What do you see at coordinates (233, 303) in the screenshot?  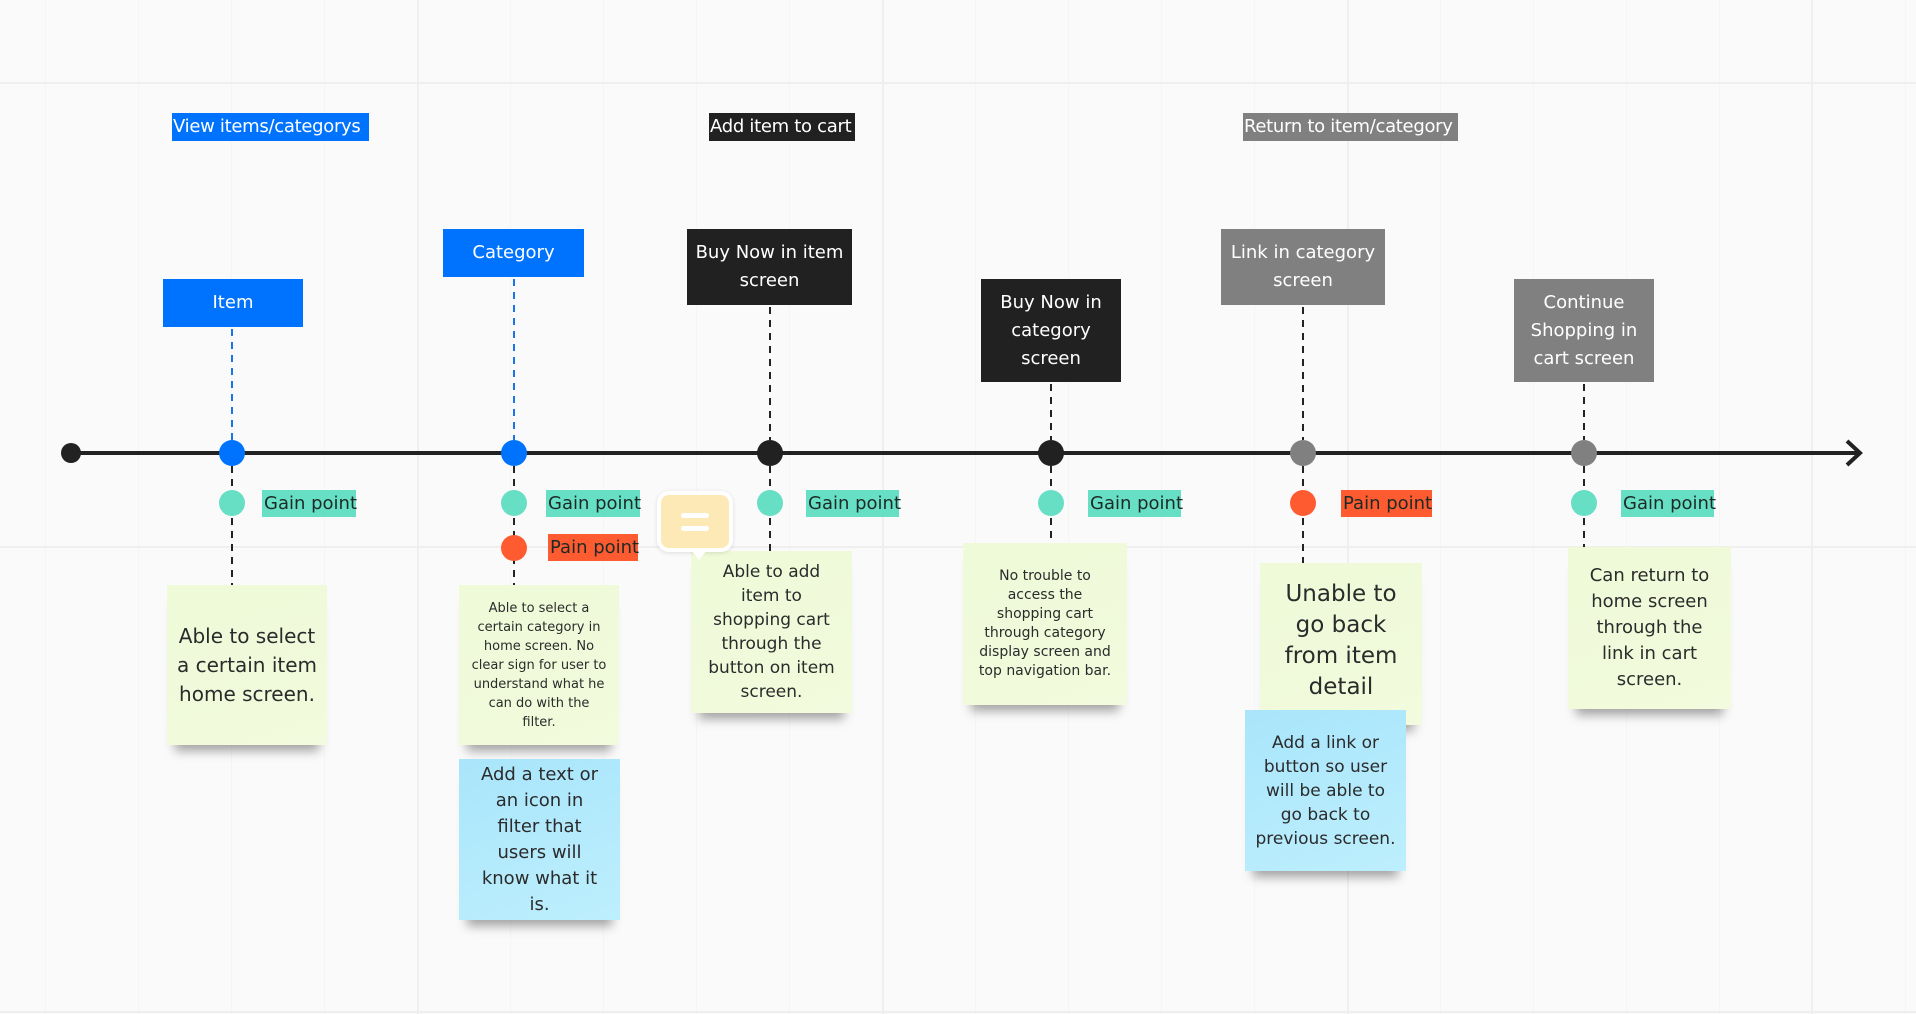 I see `step-item: Item` at bounding box center [233, 303].